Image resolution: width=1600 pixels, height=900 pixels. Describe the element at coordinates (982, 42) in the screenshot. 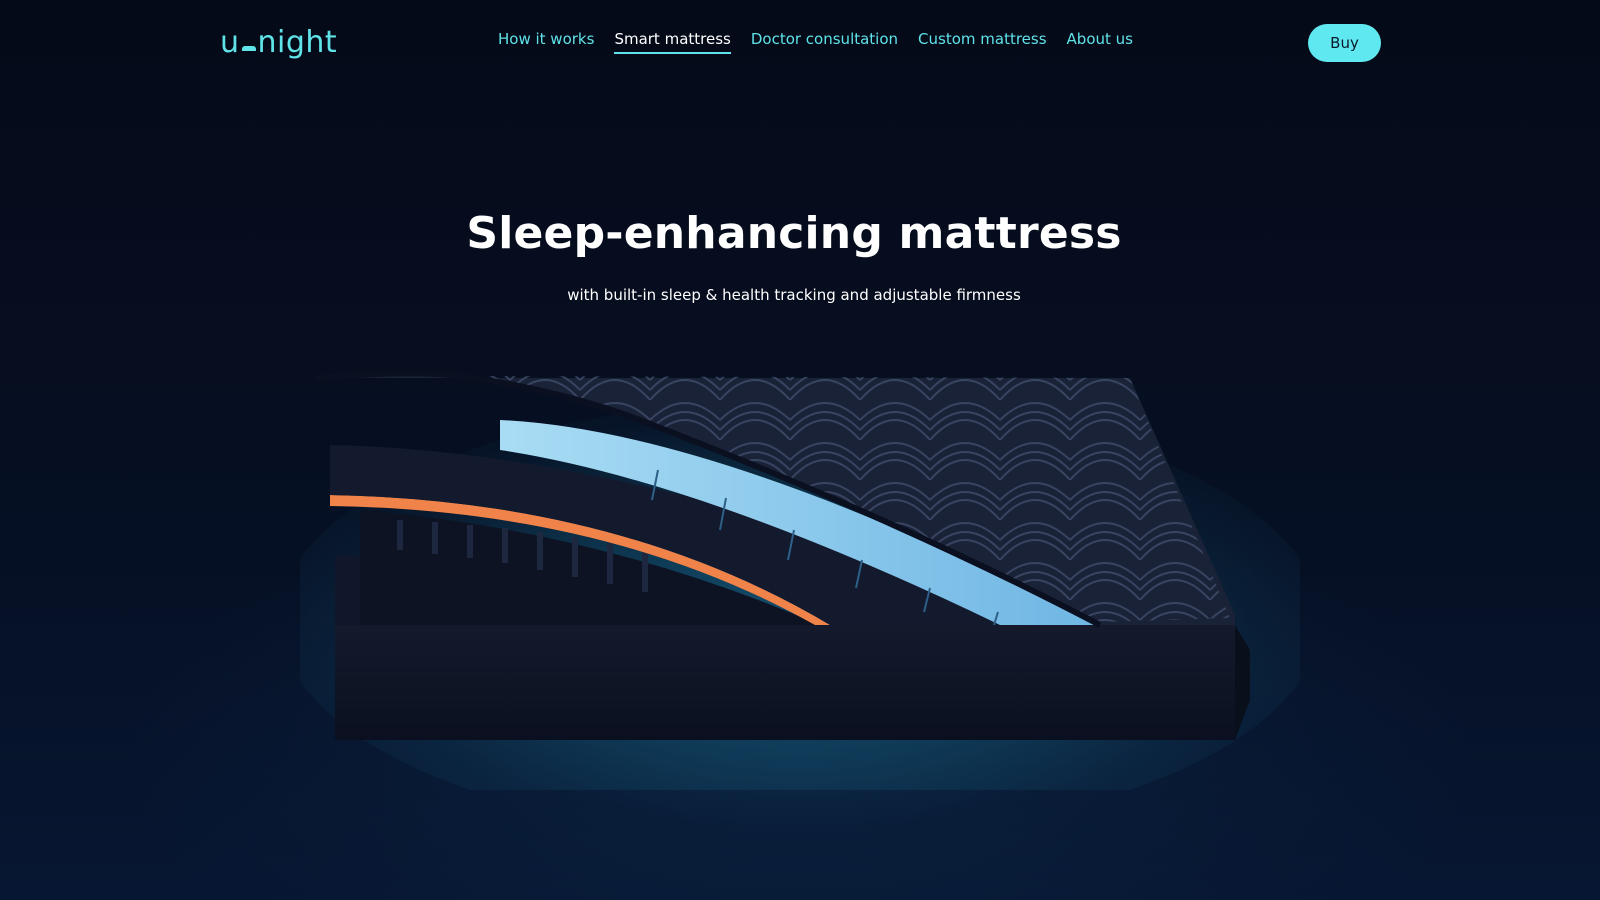

I see `nav-custom-mattress: Custom mattress` at that location.